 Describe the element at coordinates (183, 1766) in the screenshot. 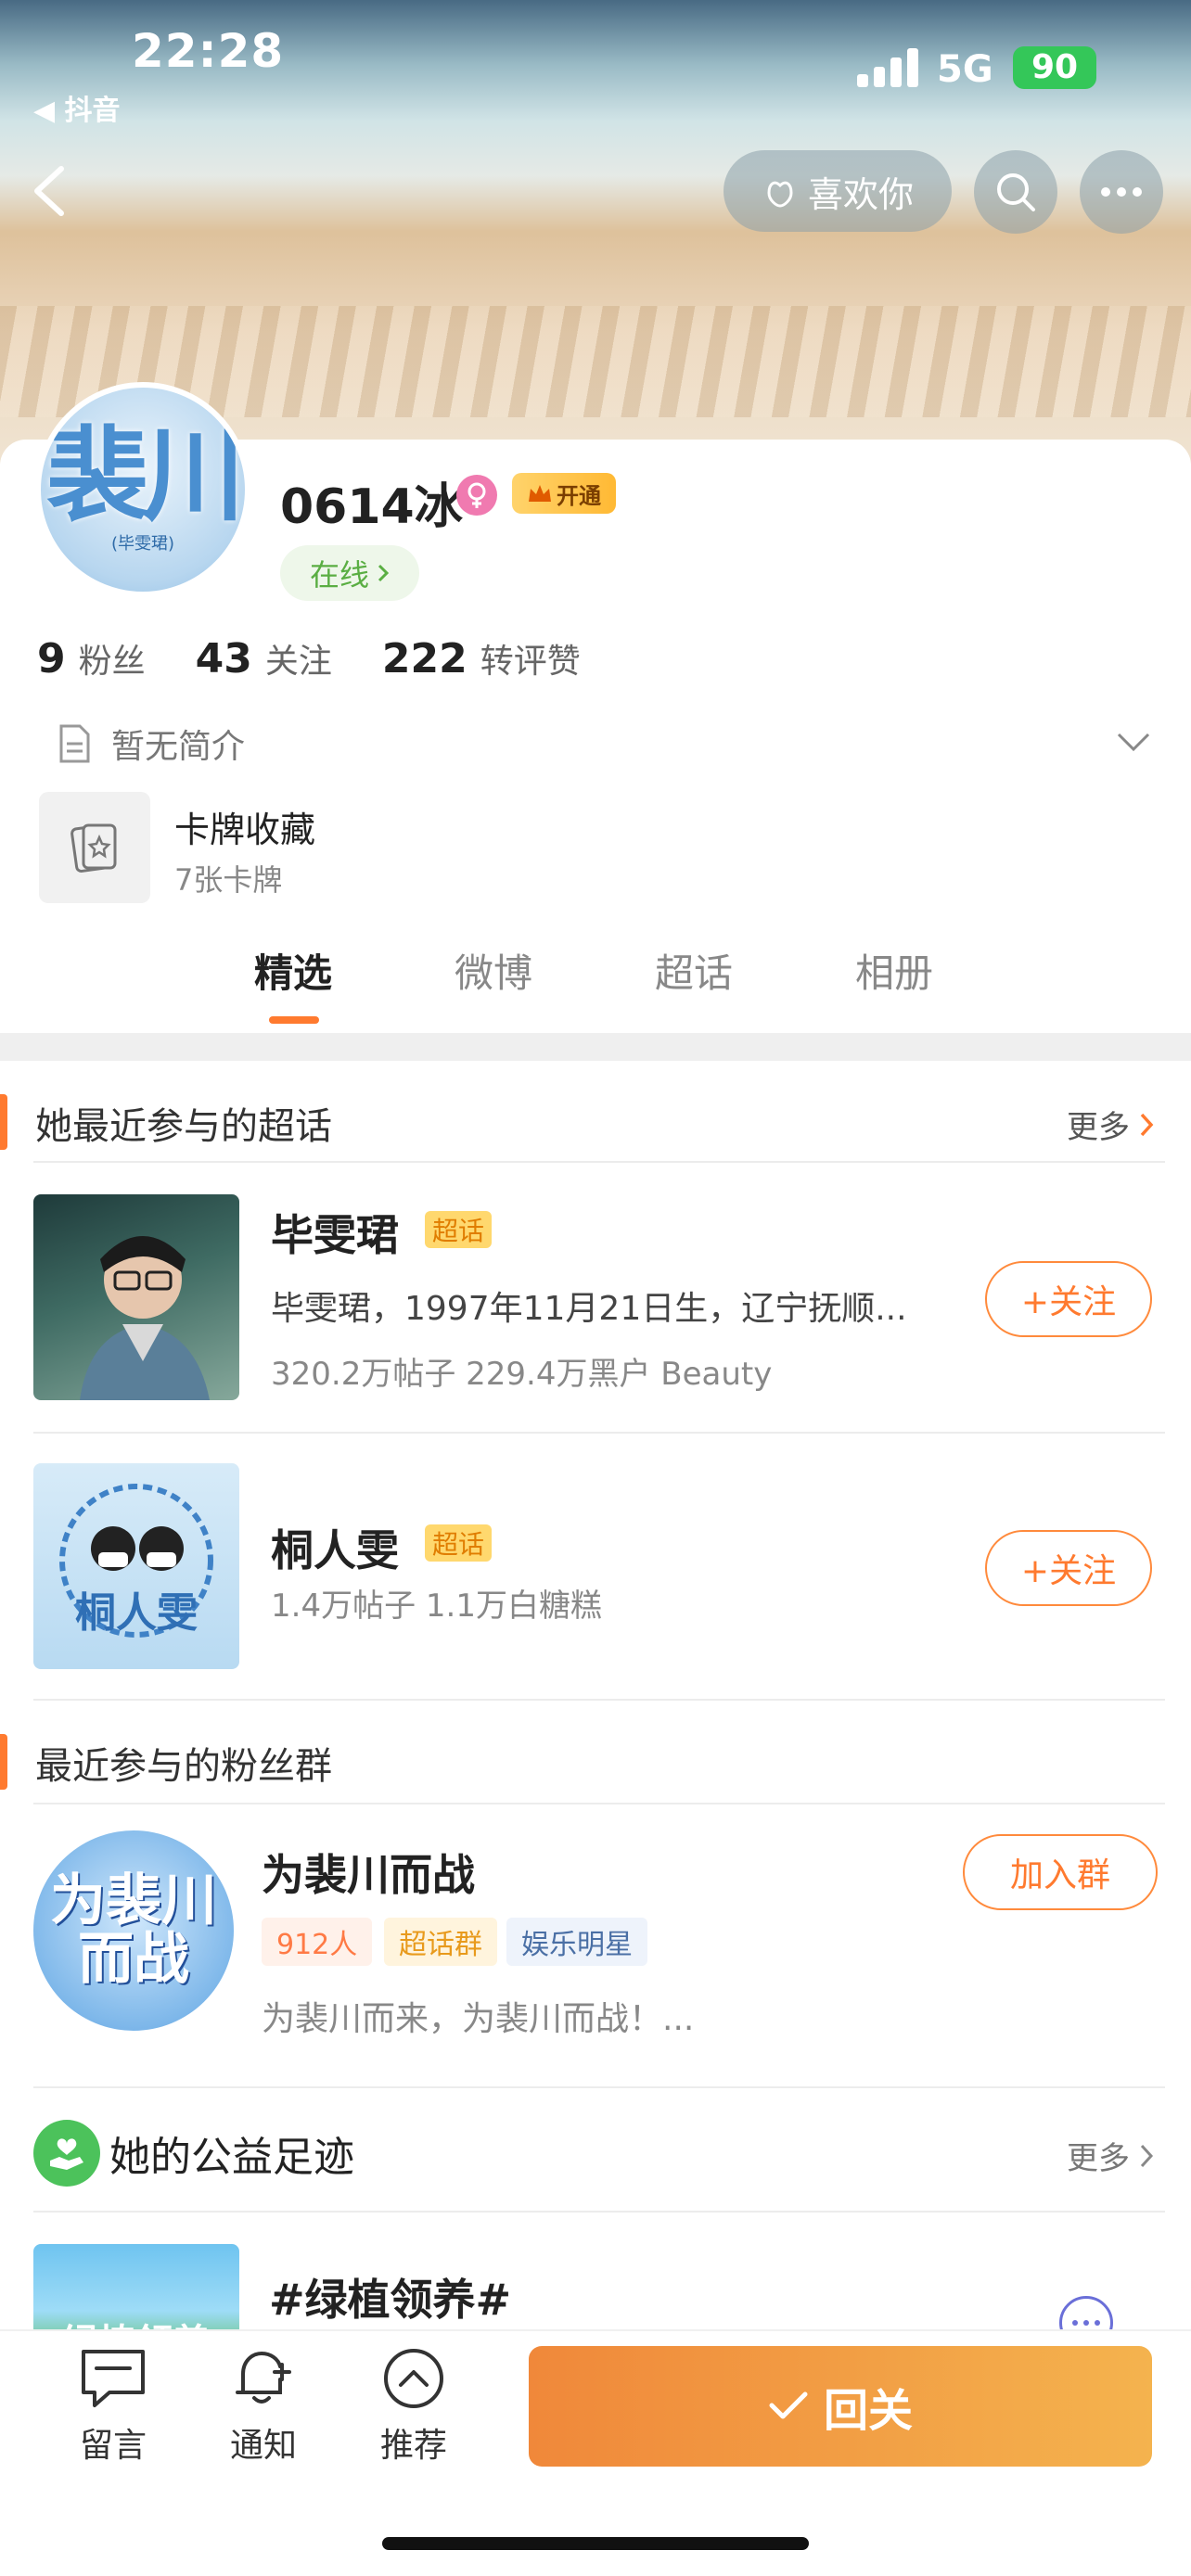

I see `fan-group-section-title: 最近参与的粉丝群` at that location.